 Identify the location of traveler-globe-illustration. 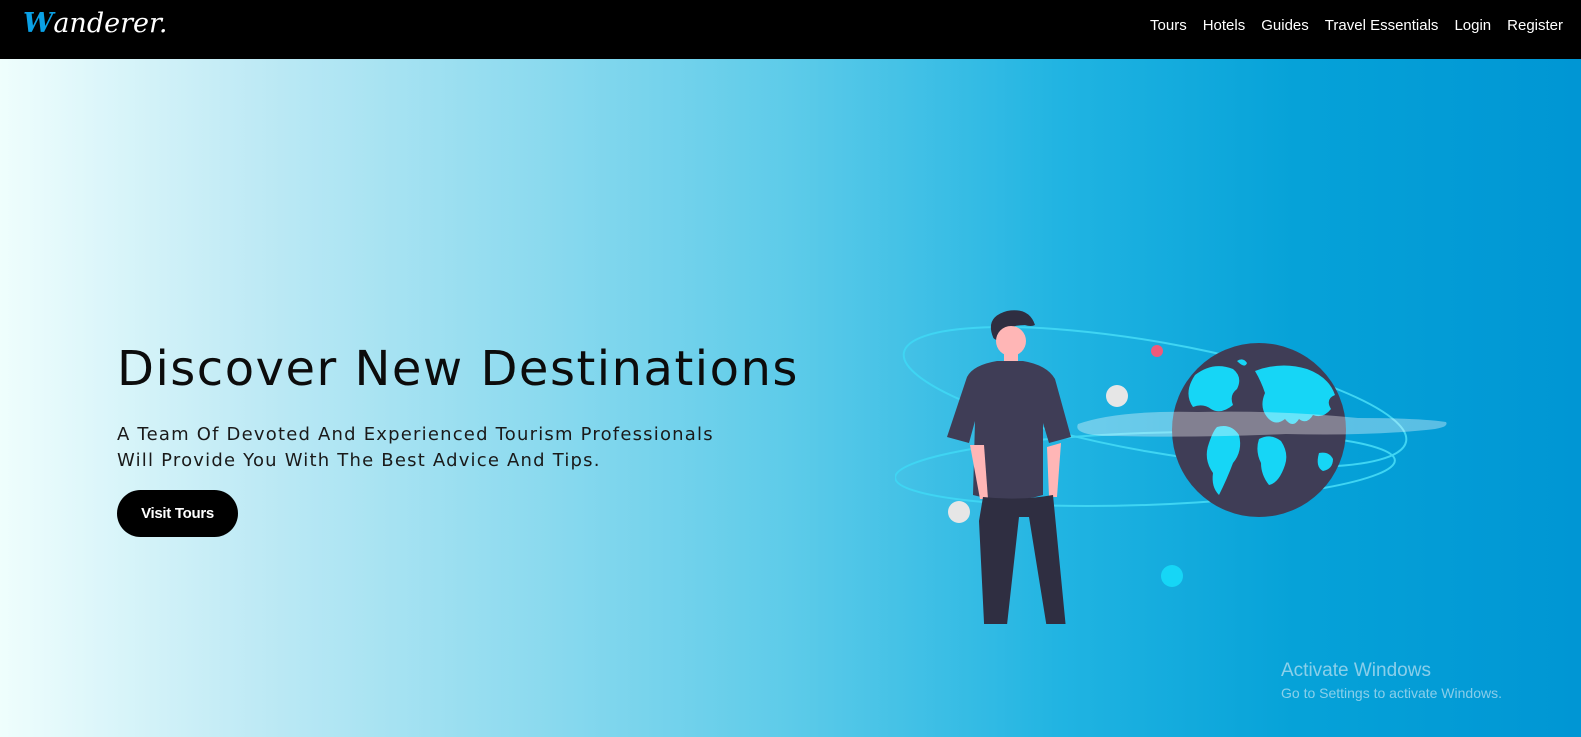
(1171, 467).